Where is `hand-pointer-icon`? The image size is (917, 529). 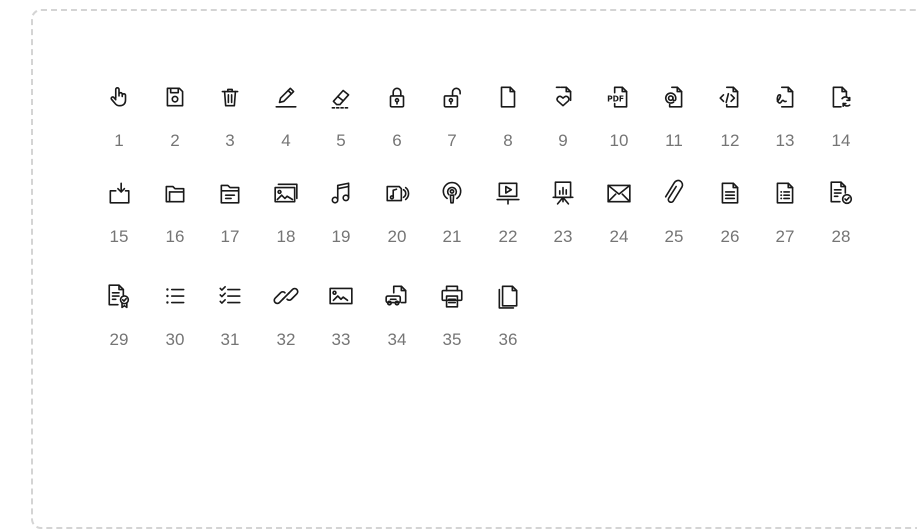
hand-pointer-icon is located at coordinates (119, 97).